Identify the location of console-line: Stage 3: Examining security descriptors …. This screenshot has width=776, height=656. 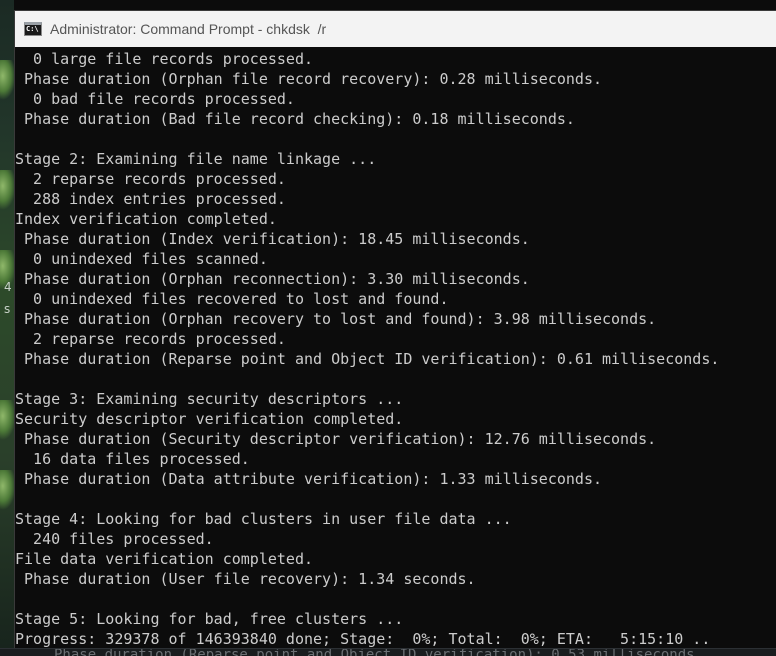
(209, 399).